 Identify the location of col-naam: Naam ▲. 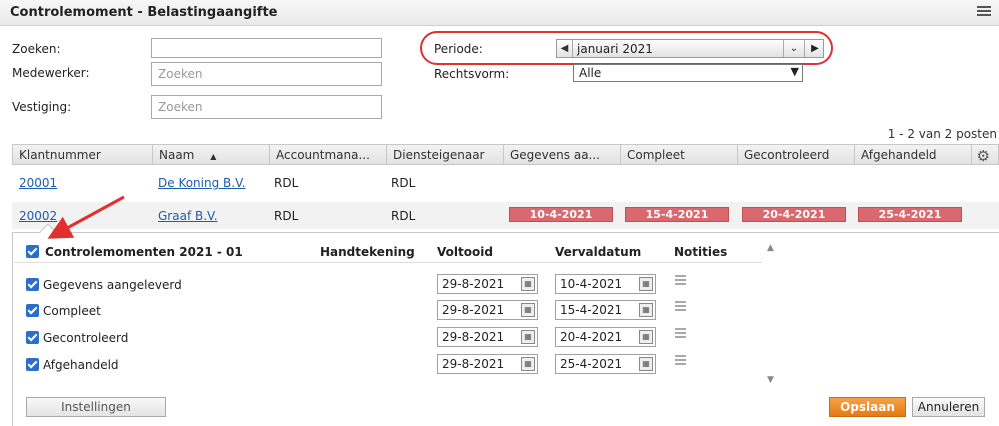
(211, 154).